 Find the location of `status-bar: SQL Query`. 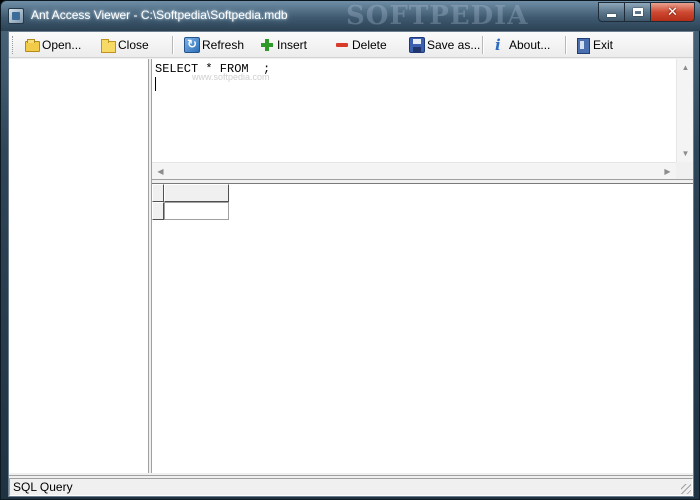

status-bar: SQL Query is located at coordinates (351, 485).